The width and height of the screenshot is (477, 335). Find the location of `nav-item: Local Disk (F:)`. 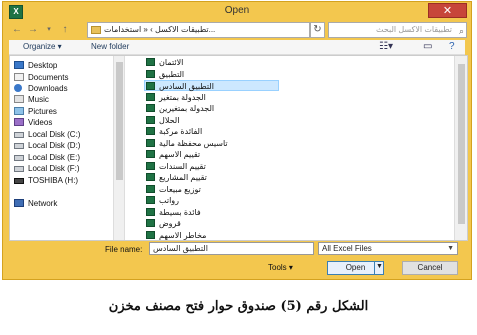

nav-item: Local Disk (F:) is located at coordinates (47, 168).